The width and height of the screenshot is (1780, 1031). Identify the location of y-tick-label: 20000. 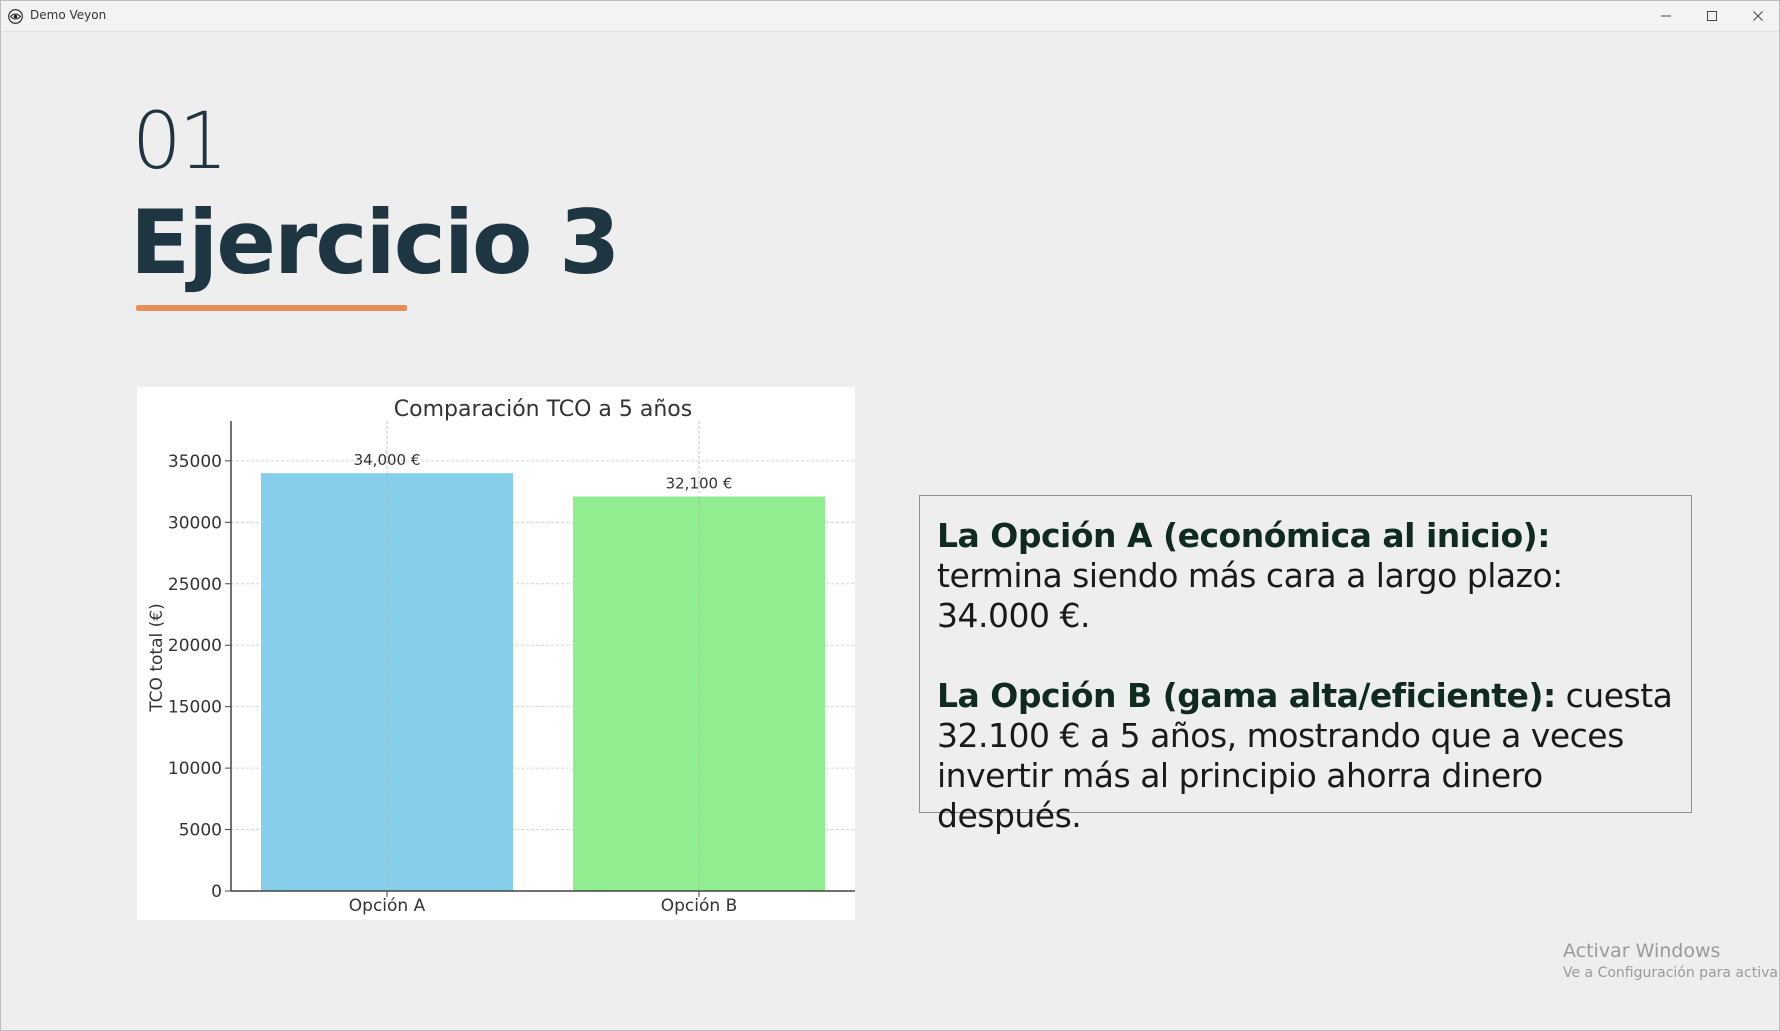
(195, 646).